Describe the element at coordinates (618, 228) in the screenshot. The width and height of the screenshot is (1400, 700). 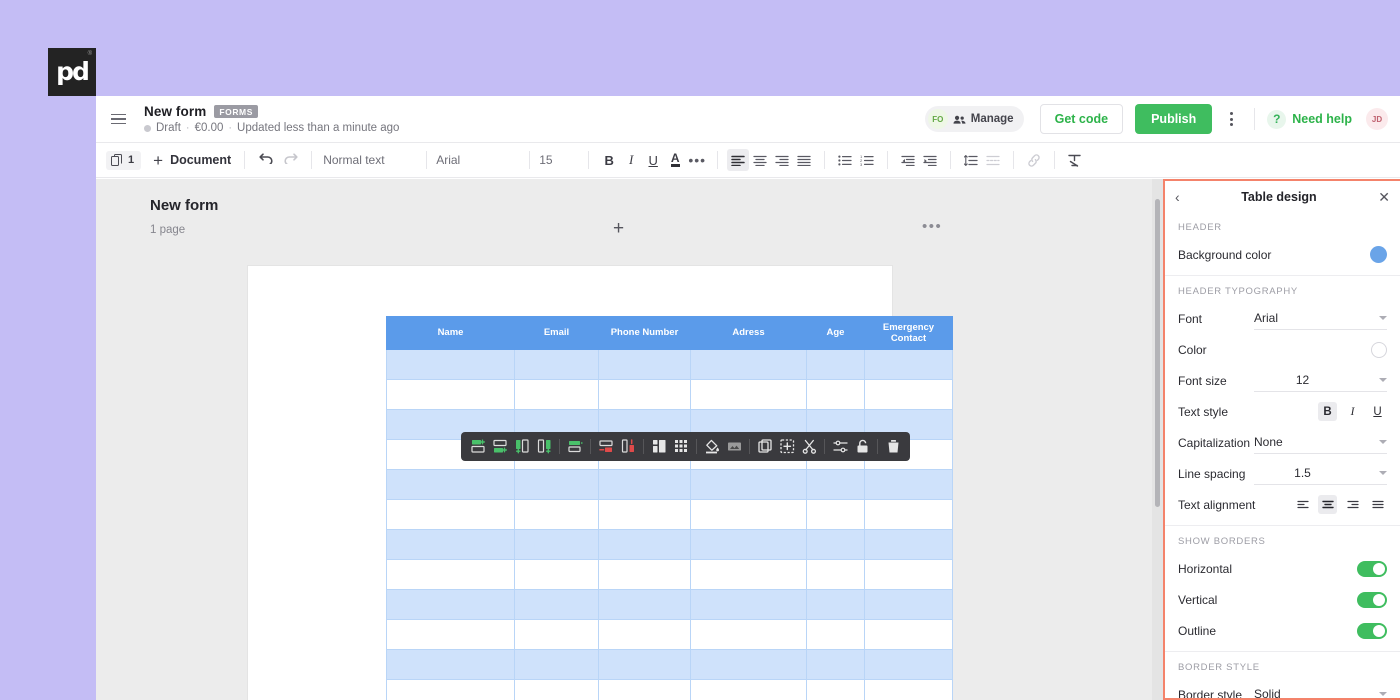
I see `add-page-icon: +` at that location.